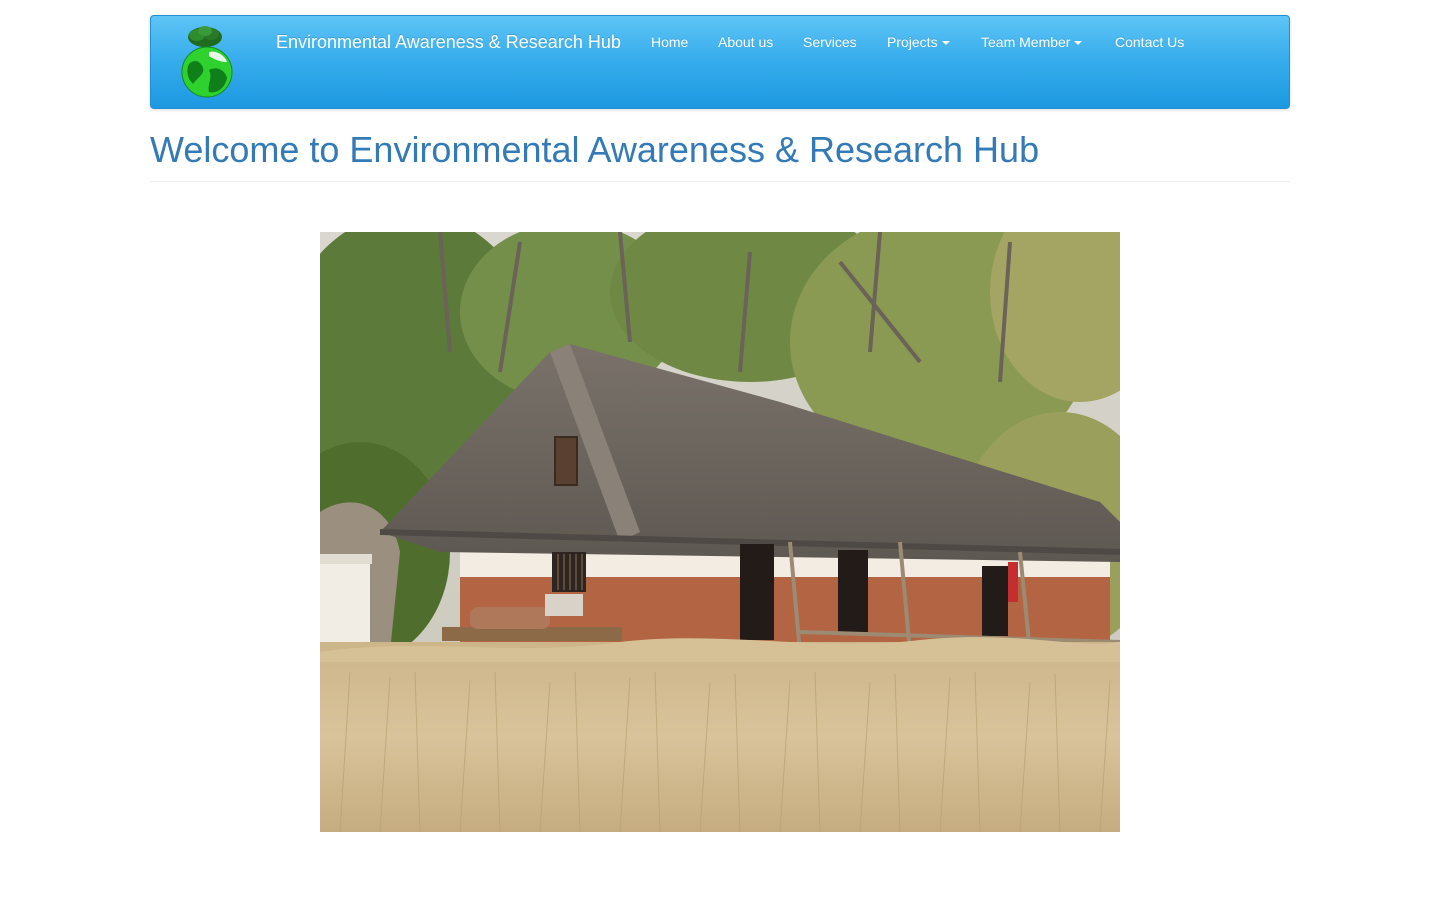 The height and width of the screenshot is (900, 1440). What do you see at coordinates (207, 62) in the screenshot?
I see `earth-tree-logo-icon` at bounding box center [207, 62].